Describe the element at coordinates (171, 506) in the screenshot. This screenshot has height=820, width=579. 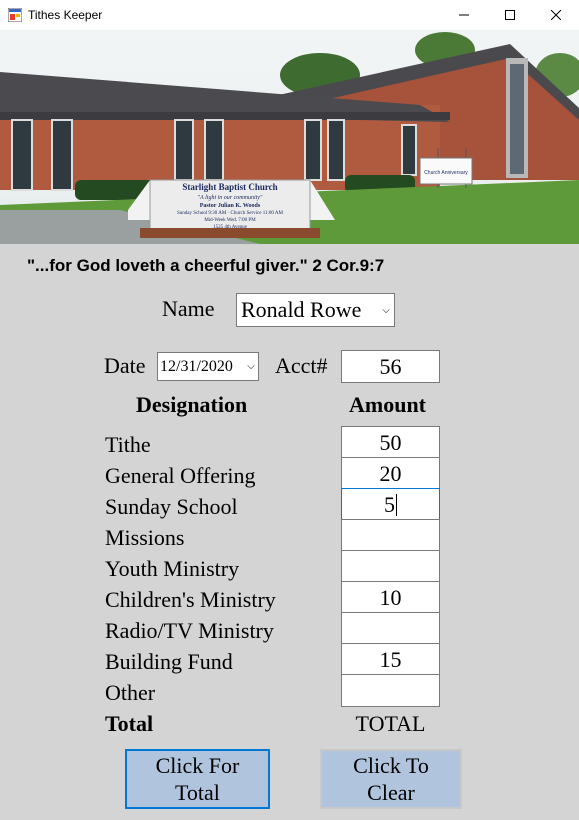
I see `row-label-sunday-school: Sunday School` at that location.